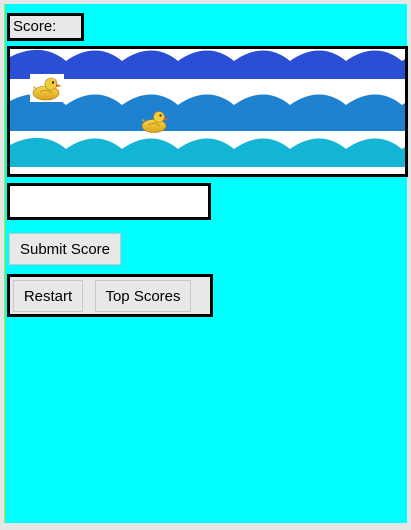 The height and width of the screenshot is (530, 411). I want to click on score-input, so click(109, 201).